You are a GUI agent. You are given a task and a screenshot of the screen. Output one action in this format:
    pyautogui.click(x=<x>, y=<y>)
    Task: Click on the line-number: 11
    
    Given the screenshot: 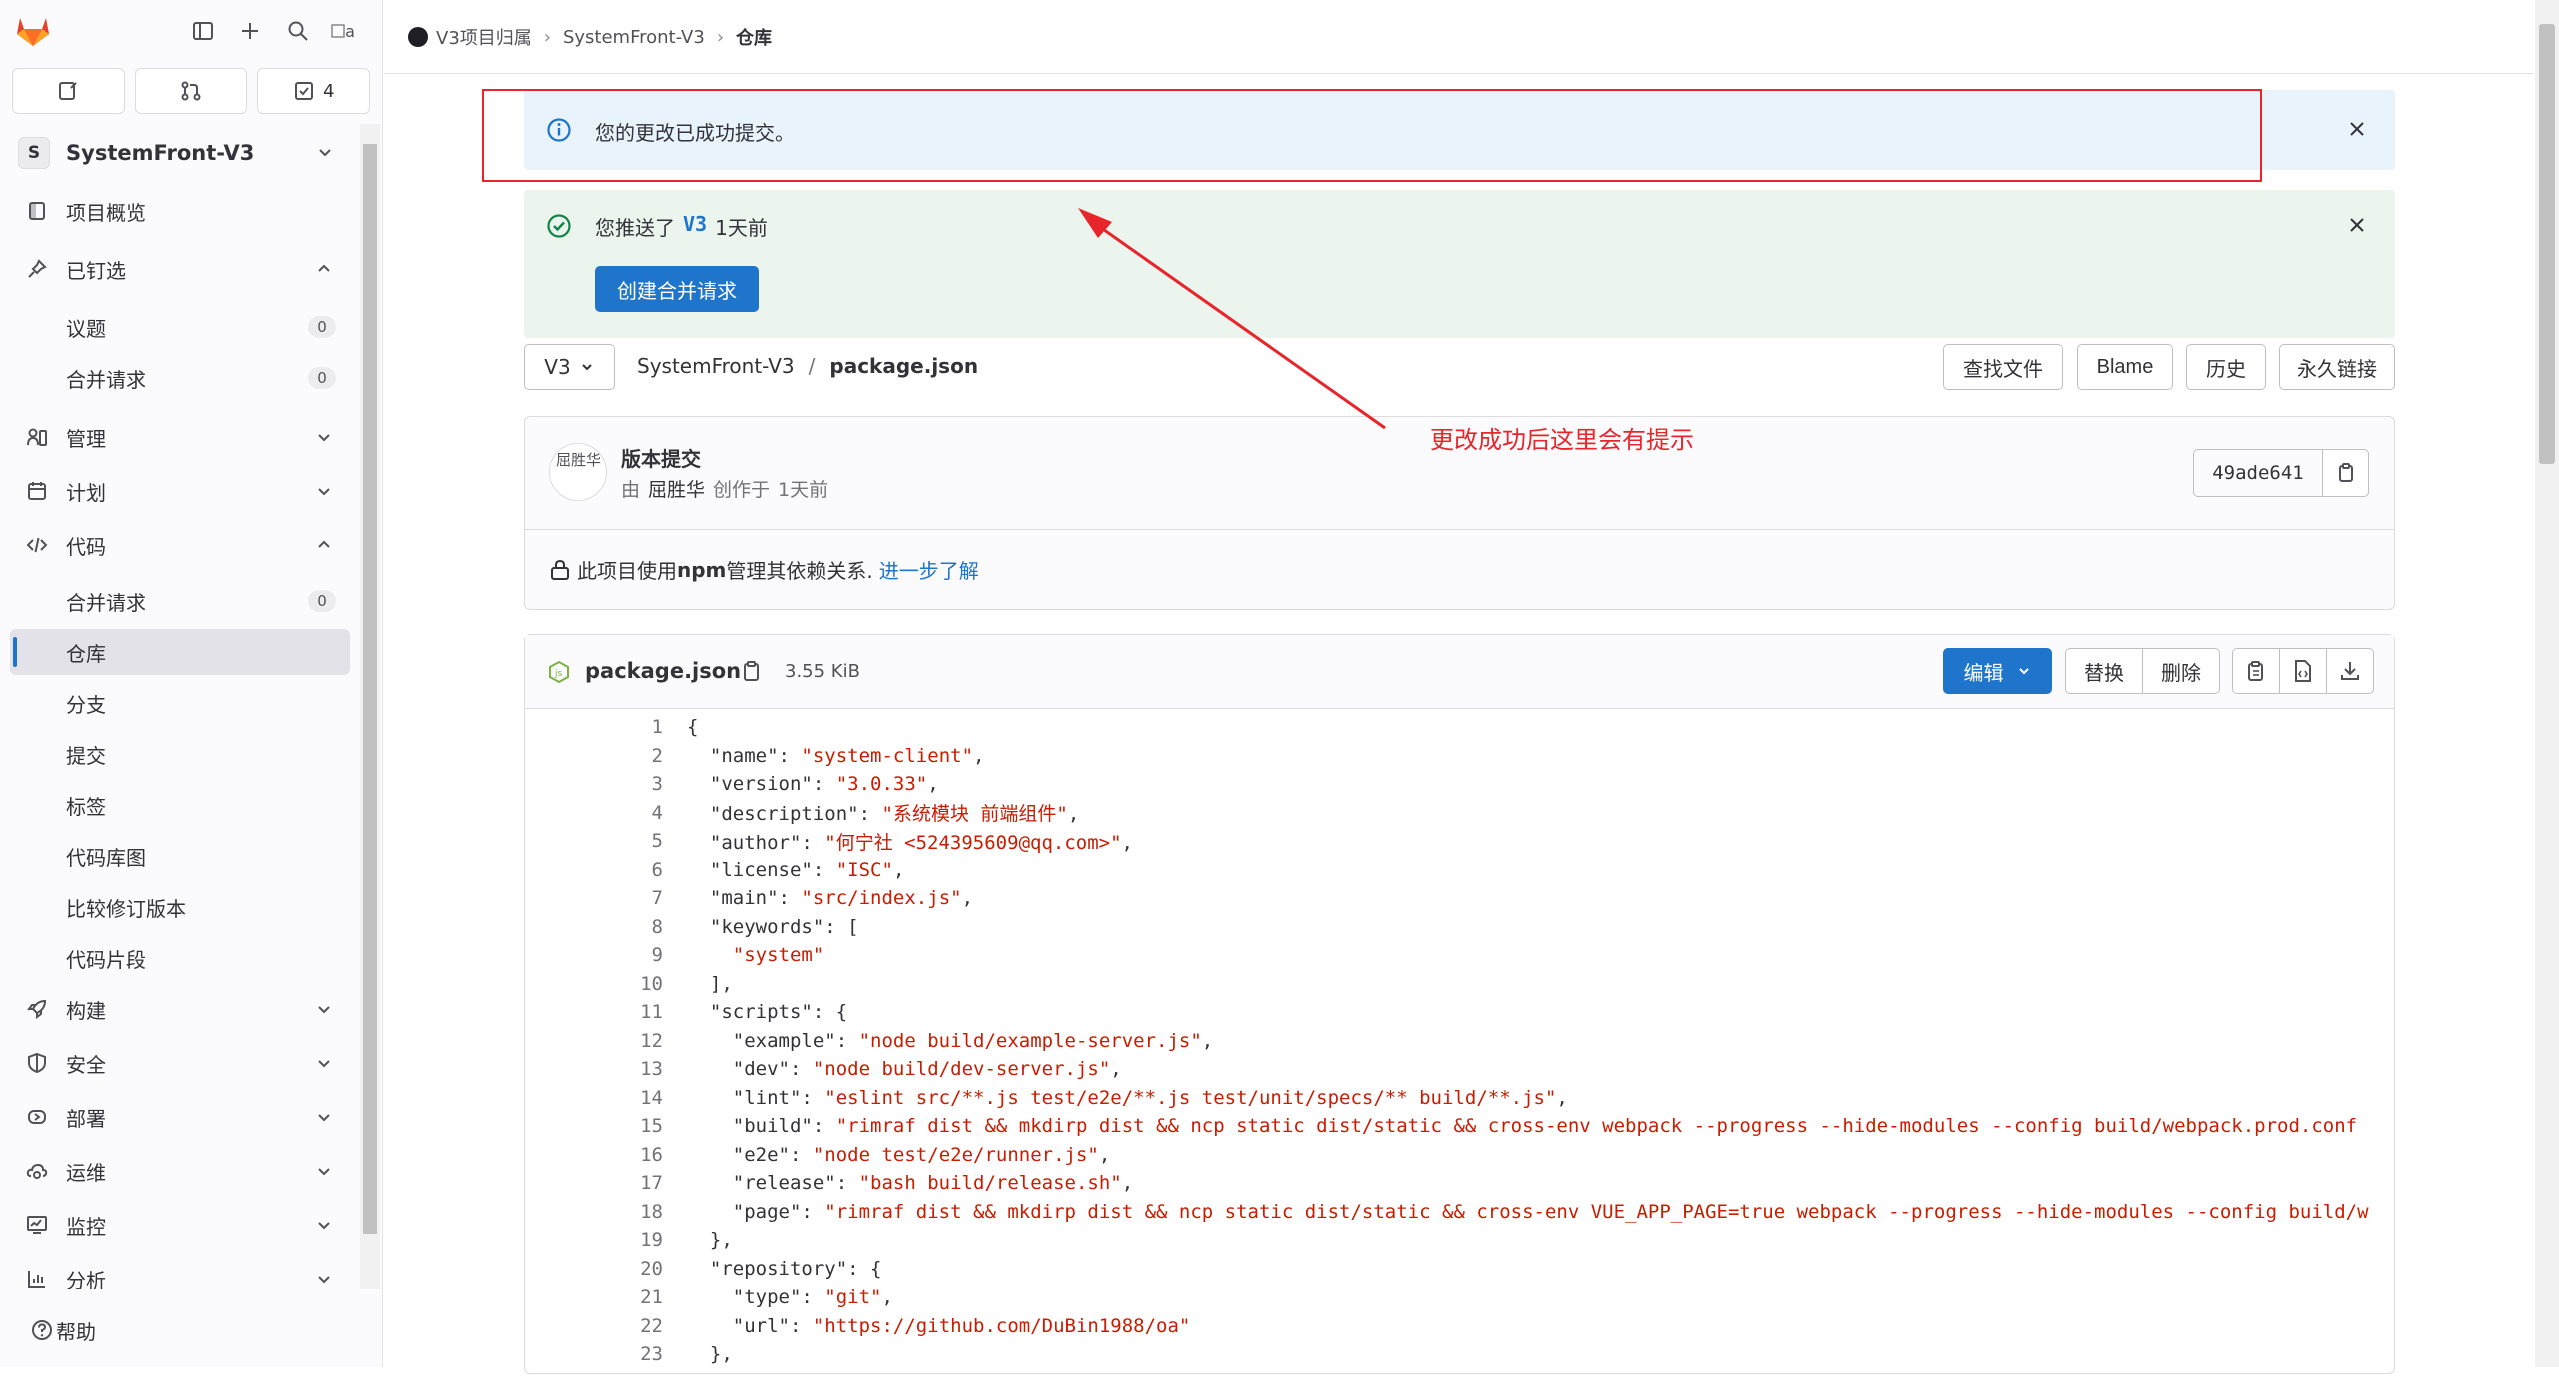 What is the action you would take?
    pyautogui.click(x=594, y=1012)
    